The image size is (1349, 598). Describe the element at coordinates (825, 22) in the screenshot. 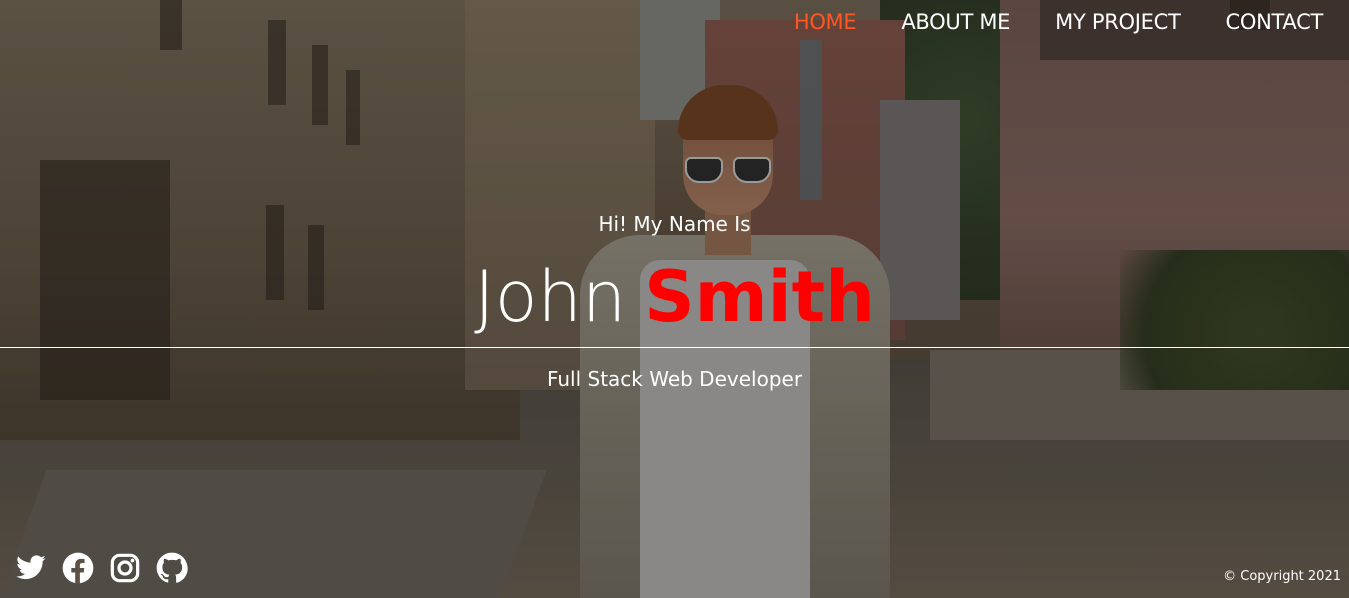

I see `nav-item-home: HOME` at that location.